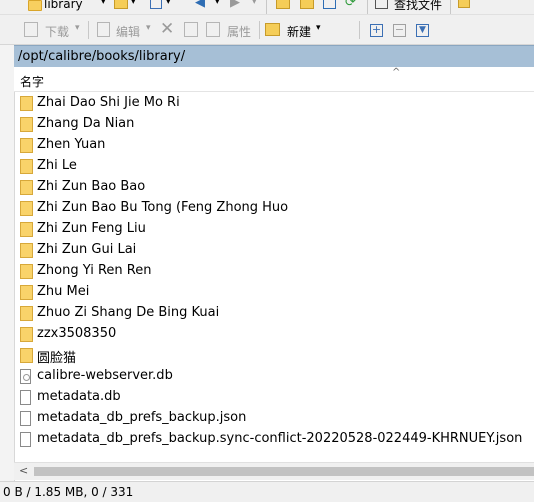  Describe the element at coordinates (156, 4) in the screenshot. I see `filter-icon` at that location.